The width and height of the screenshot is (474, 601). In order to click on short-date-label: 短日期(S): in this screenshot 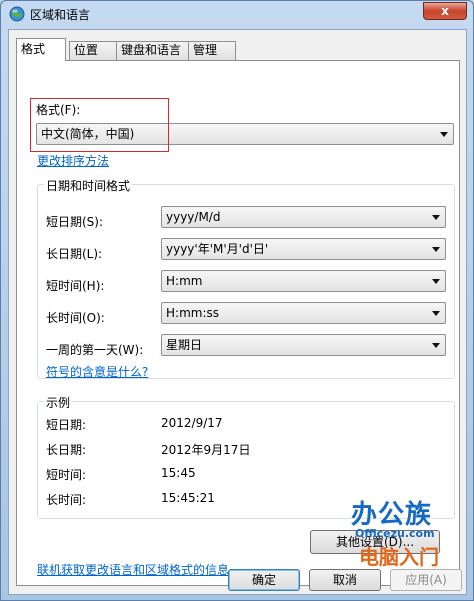, I will do `click(75, 222)`.